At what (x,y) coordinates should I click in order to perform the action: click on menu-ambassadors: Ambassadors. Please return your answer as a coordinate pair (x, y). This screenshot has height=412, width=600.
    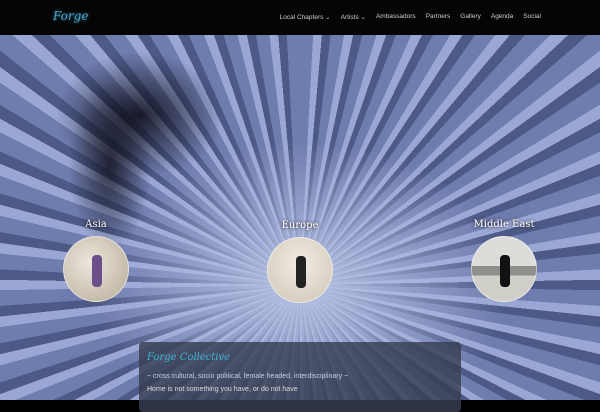
    Looking at the image, I should click on (396, 17).